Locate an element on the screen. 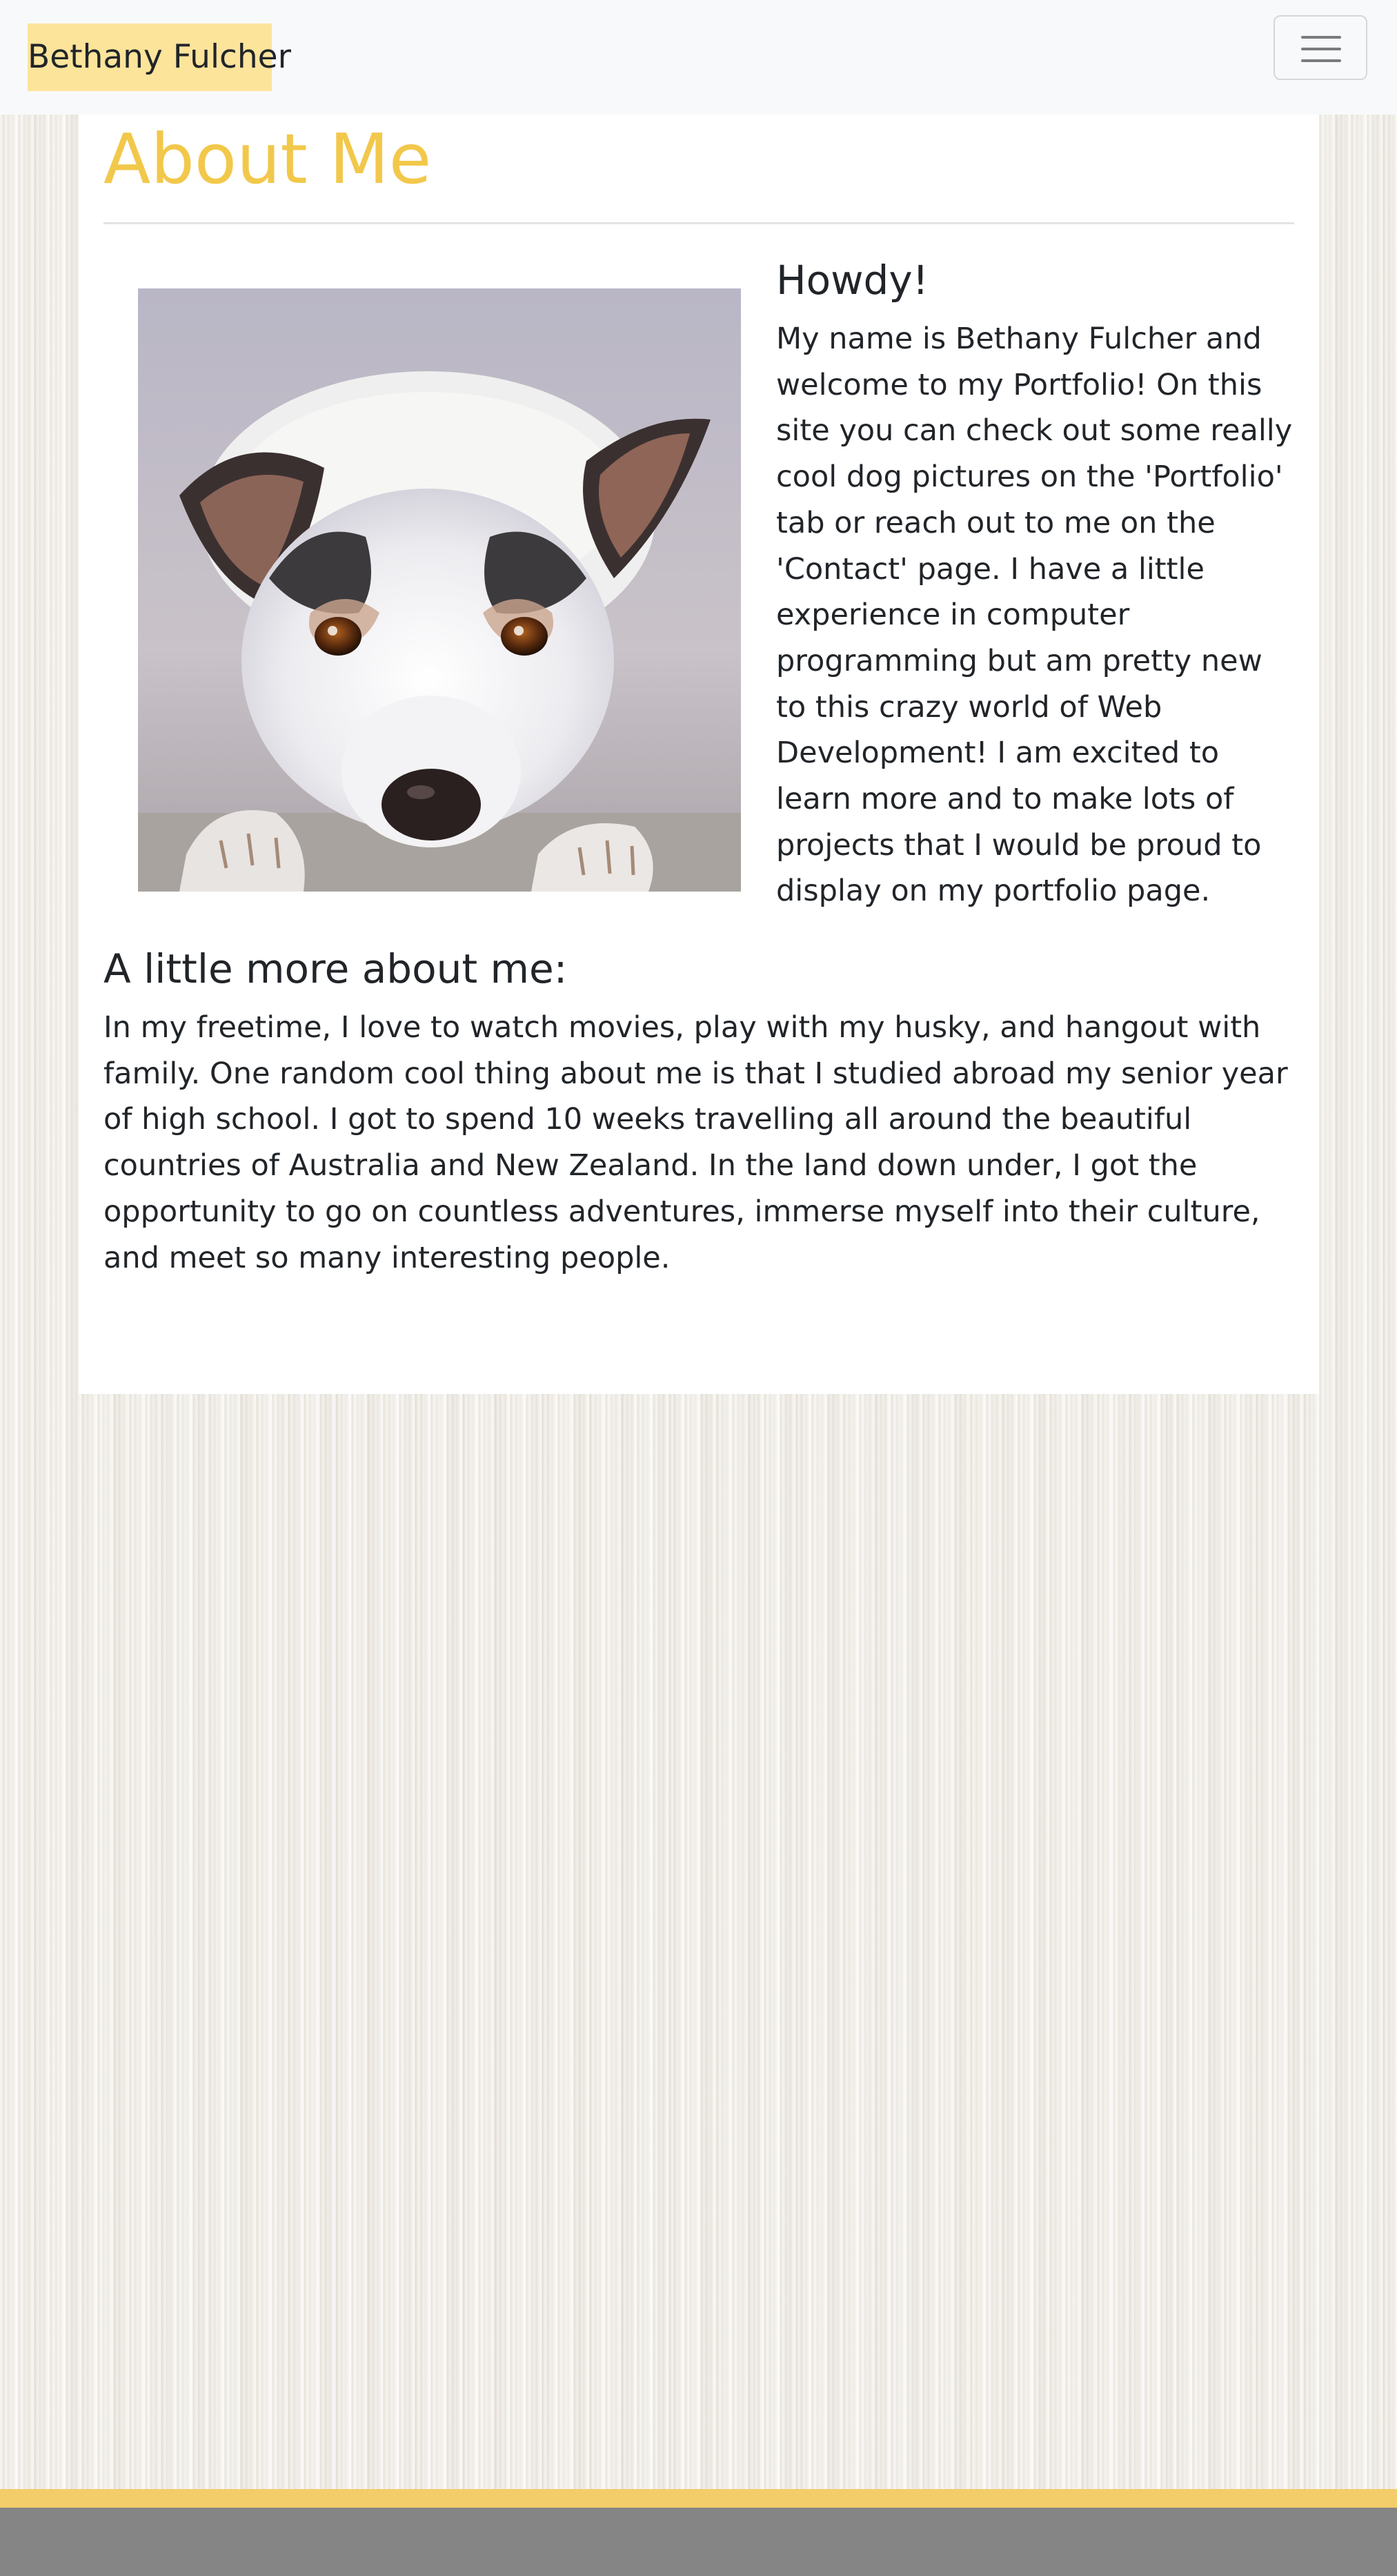 The height and width of the screenshot is (2576, 1397). greeting-heading: Howdy! is located at coordinates (852, 280).